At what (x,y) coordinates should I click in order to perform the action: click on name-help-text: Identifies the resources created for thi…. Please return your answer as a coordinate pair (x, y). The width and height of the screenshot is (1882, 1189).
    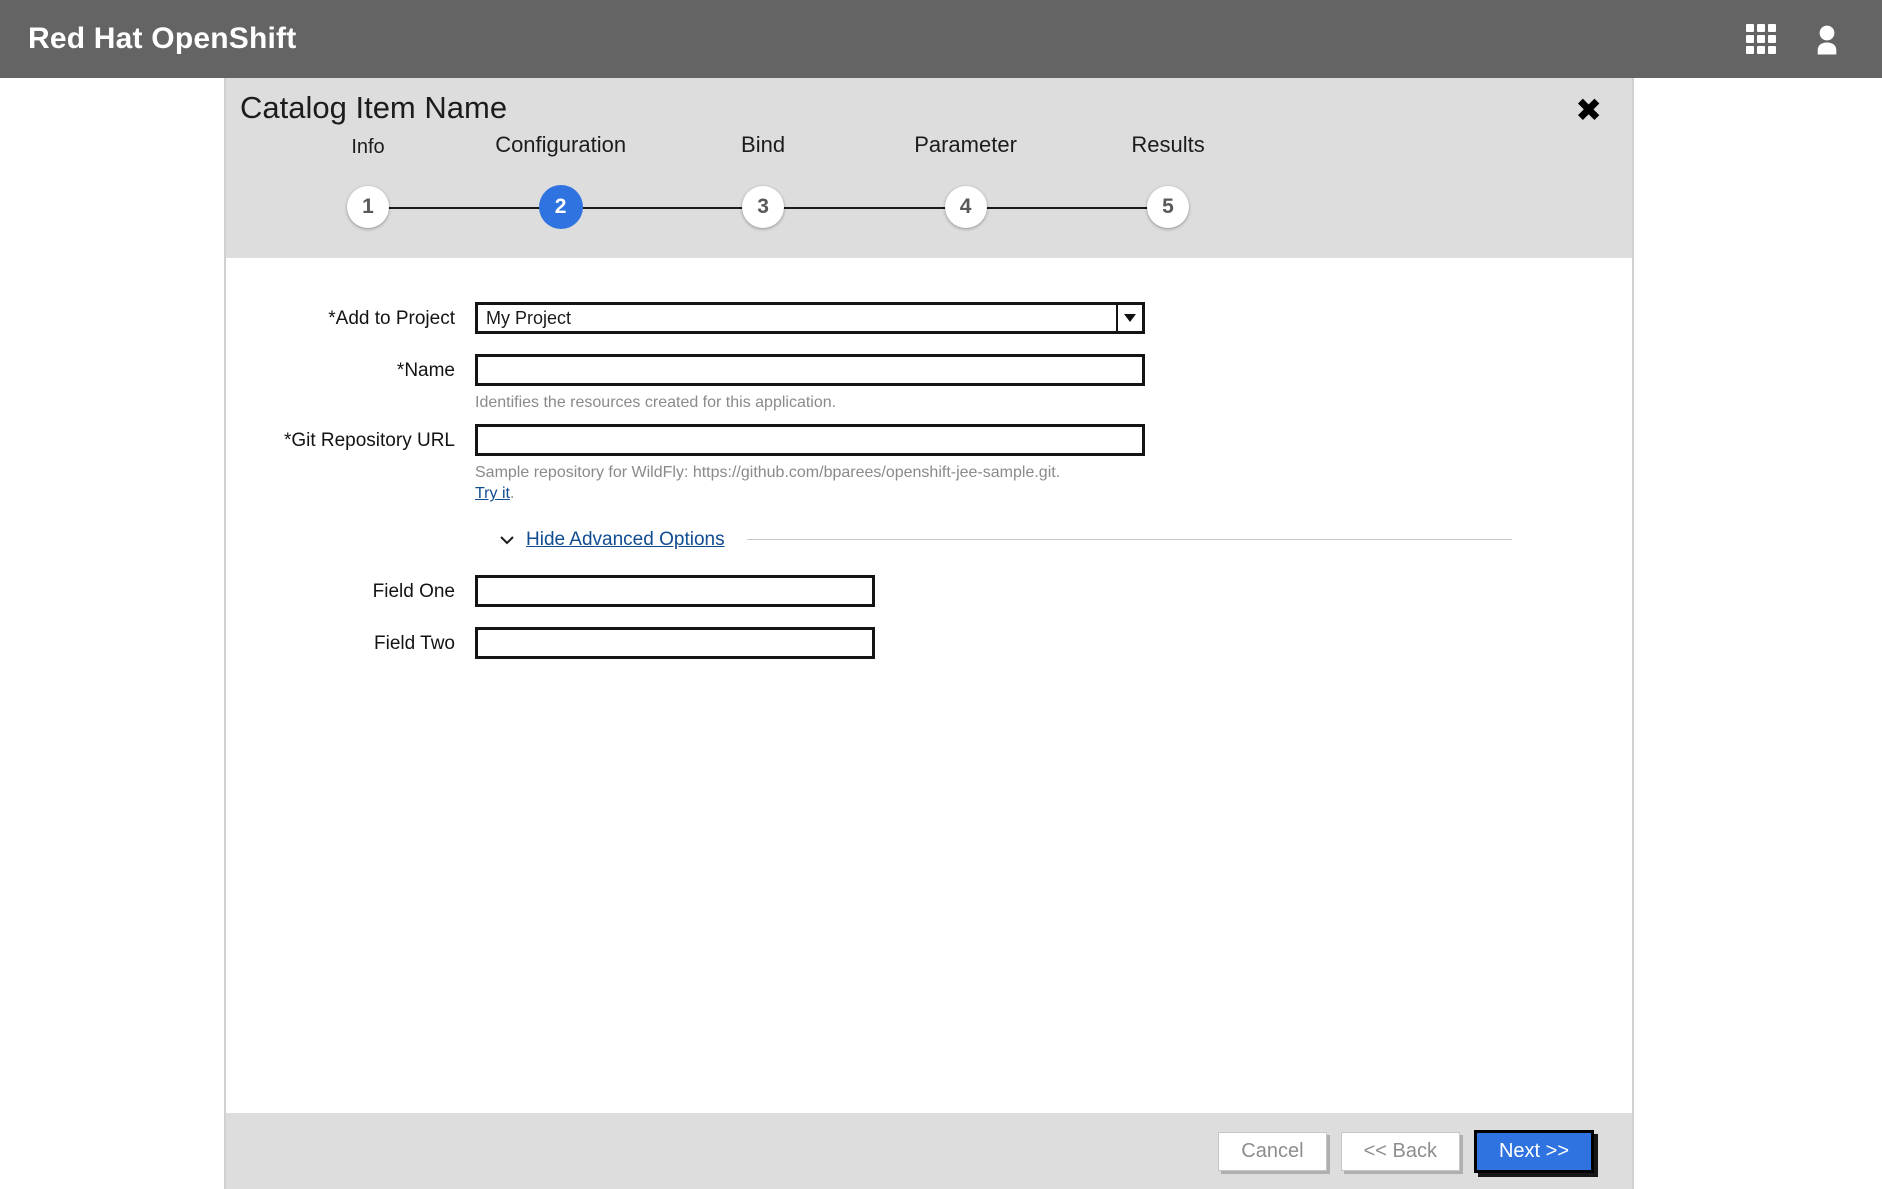
    Looking at the image, I should click on (656, 402).